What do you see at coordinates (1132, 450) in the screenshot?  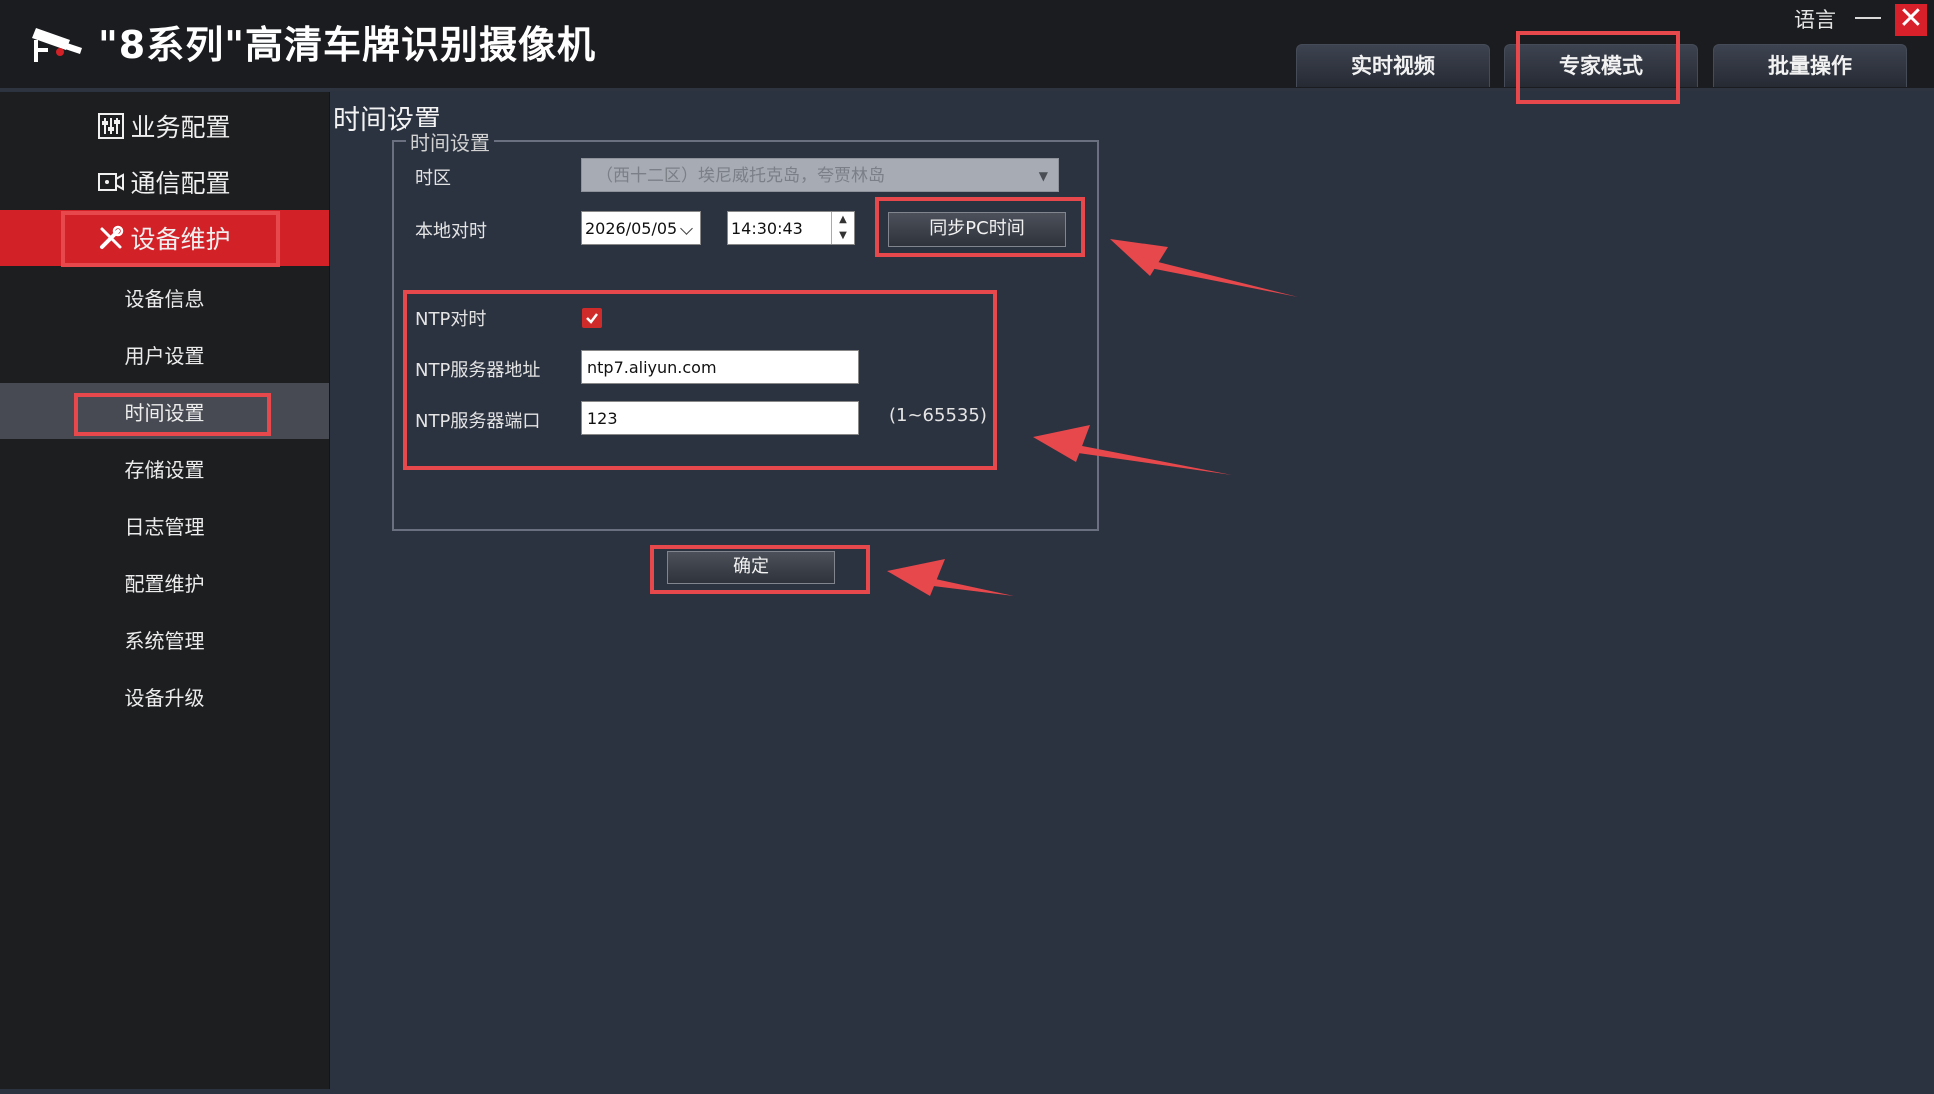 I see `arrow-to-ntp-icon` at bounding box center [1132, 450].